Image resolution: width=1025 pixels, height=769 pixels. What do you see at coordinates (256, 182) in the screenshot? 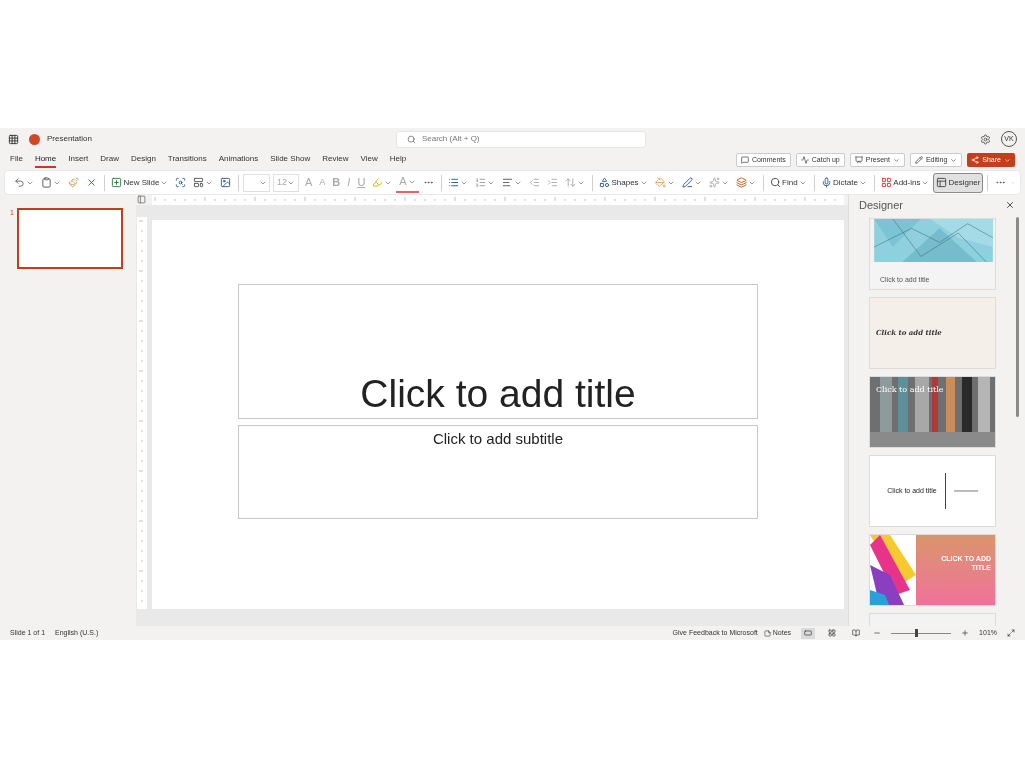
I see `font-name-field` at bounding box center [256, 182].